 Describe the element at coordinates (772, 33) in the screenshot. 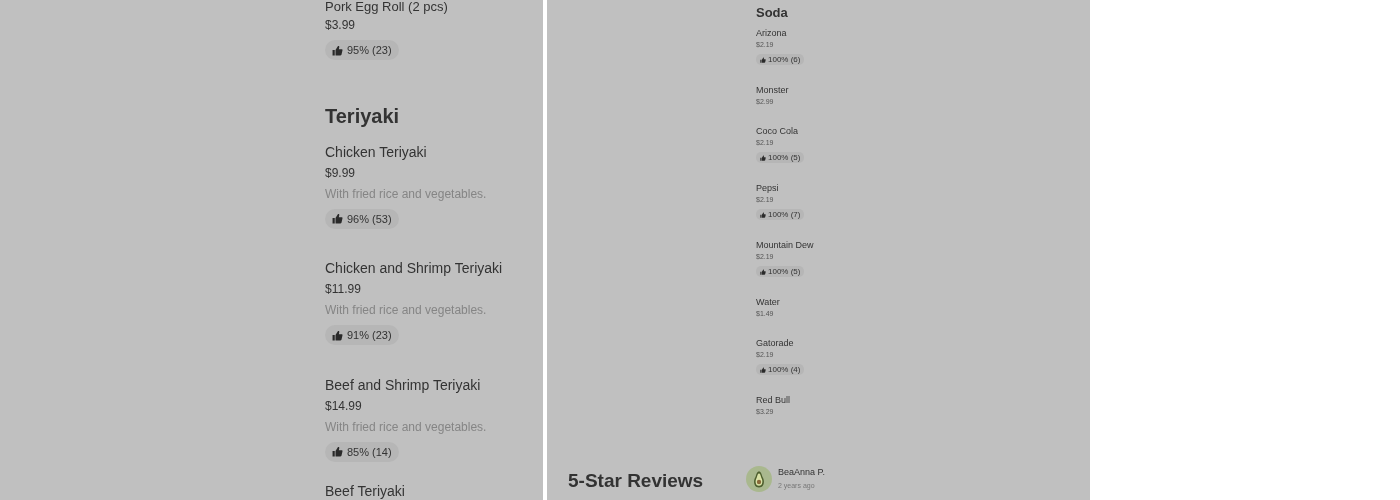

I see `item-name: Arizona` at that location.